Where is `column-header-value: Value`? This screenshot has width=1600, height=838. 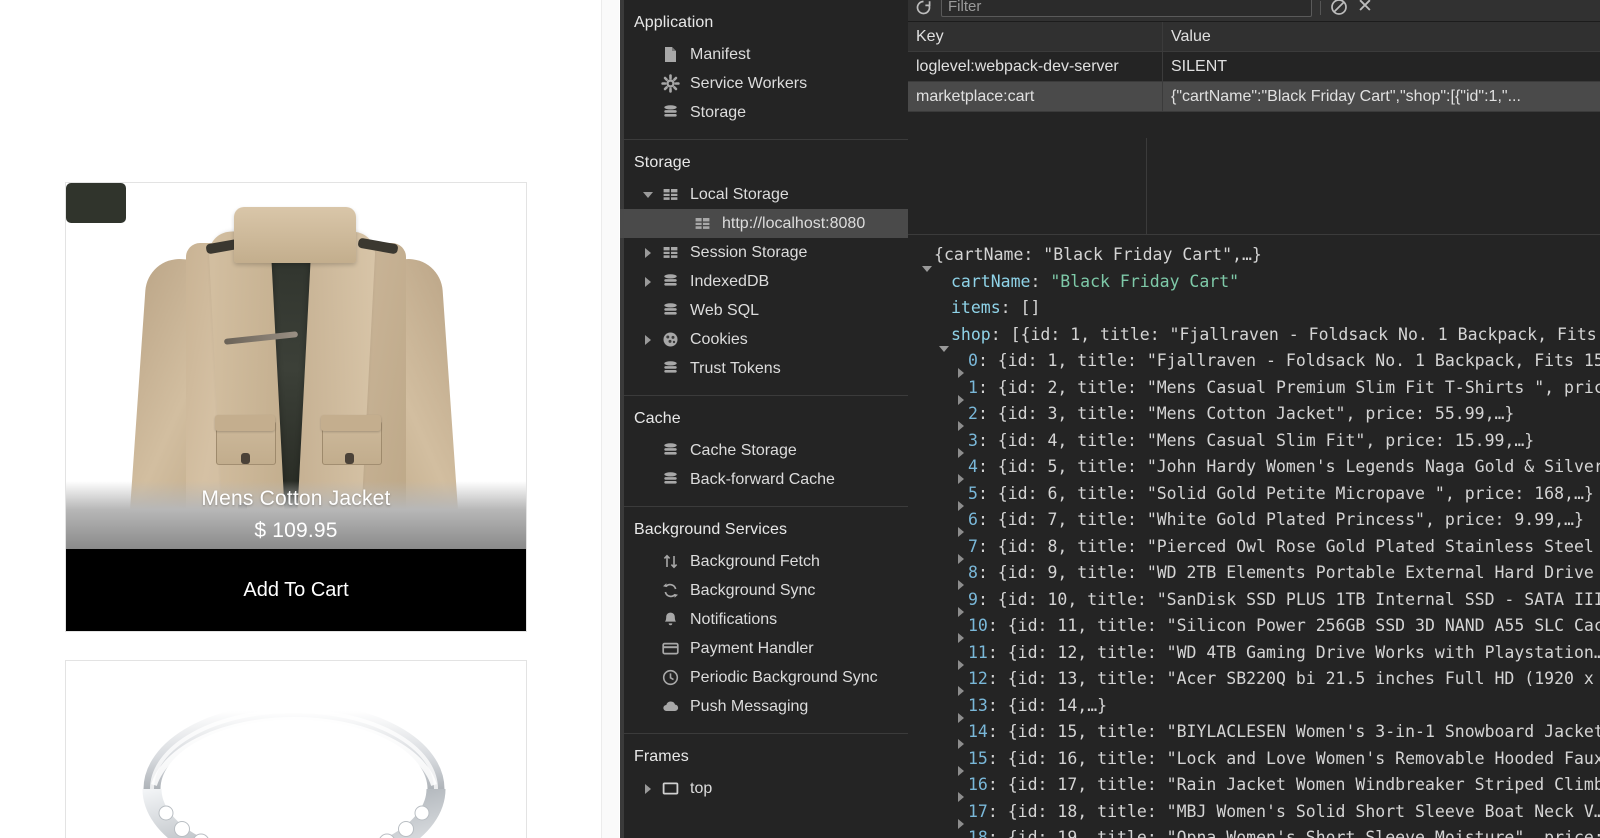
column-header-value: Value is located at coordinates (1381, 36).